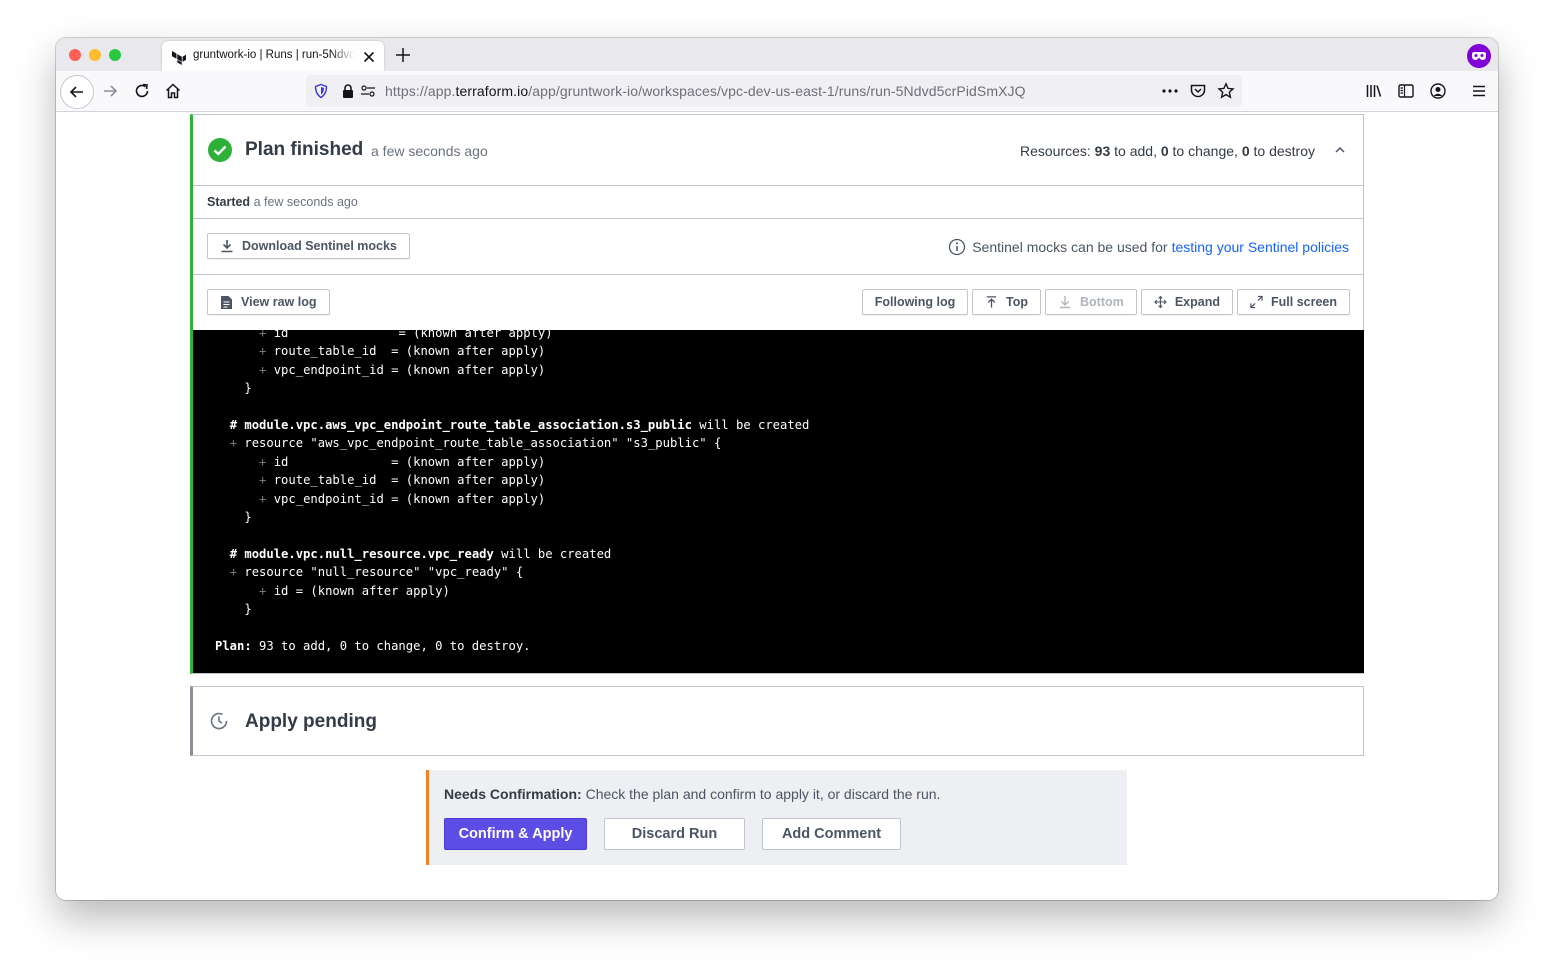 The height and width of the screenshot is (975, 1554). I want to click on sidebar-icon, so click(1406, 91).